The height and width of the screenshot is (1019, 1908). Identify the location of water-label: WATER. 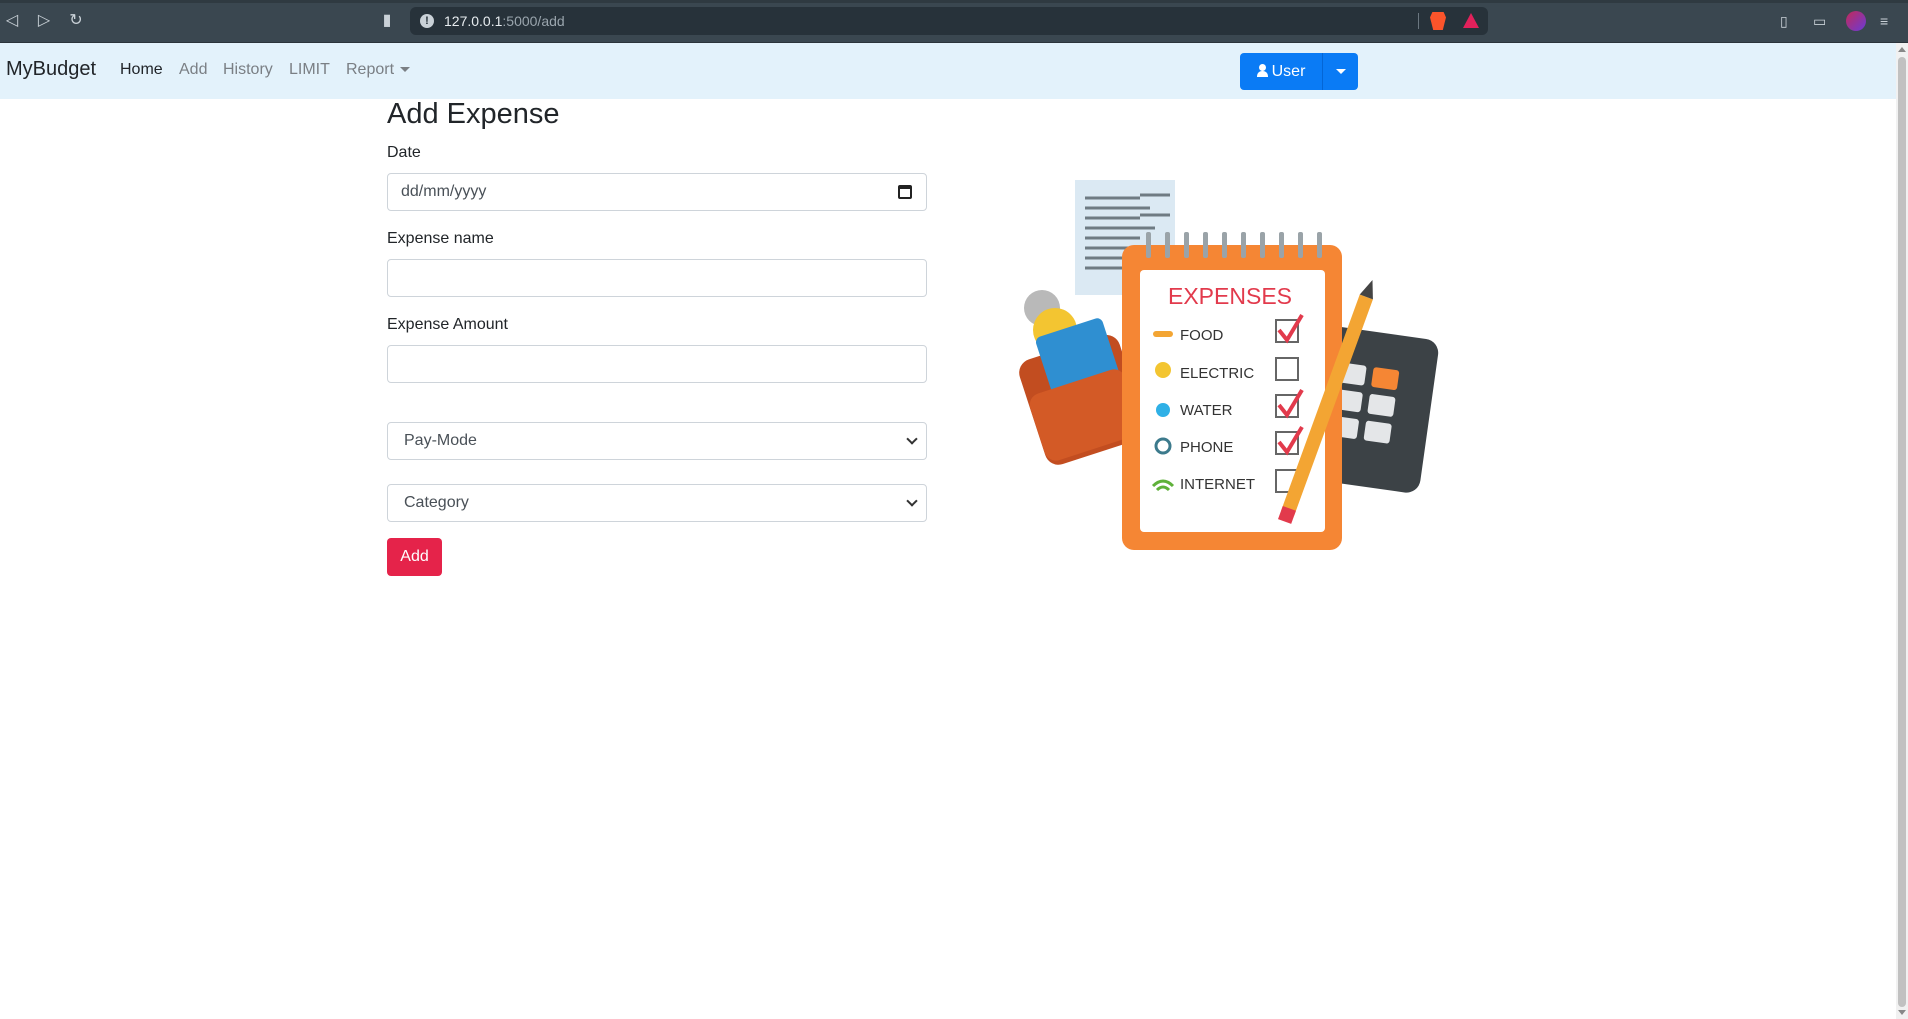
(1206, 410).